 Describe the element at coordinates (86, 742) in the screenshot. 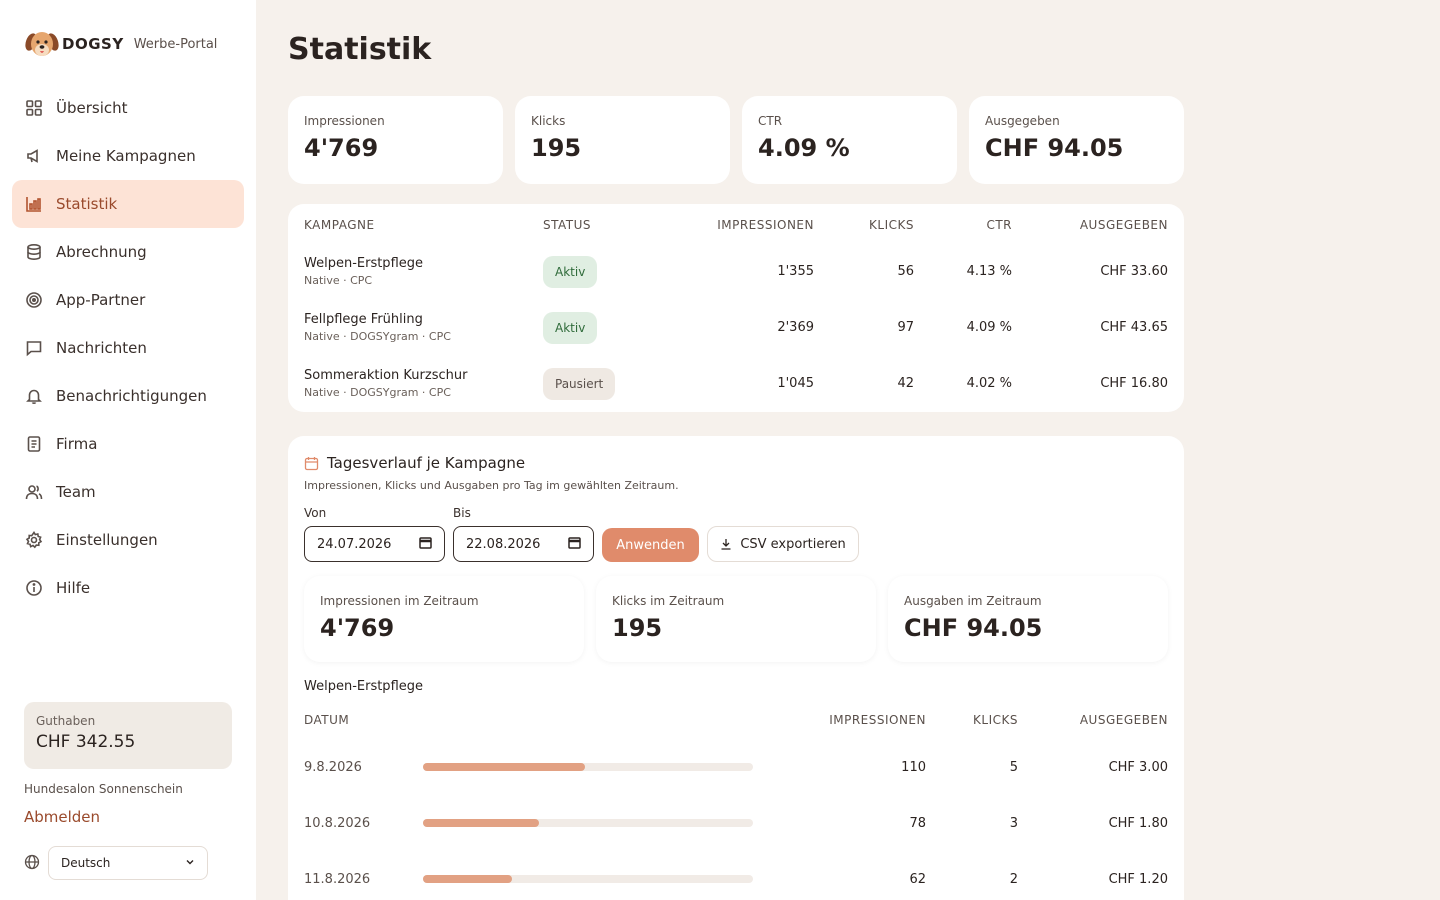

I see `credit-value: CHF 342.55` at that location.